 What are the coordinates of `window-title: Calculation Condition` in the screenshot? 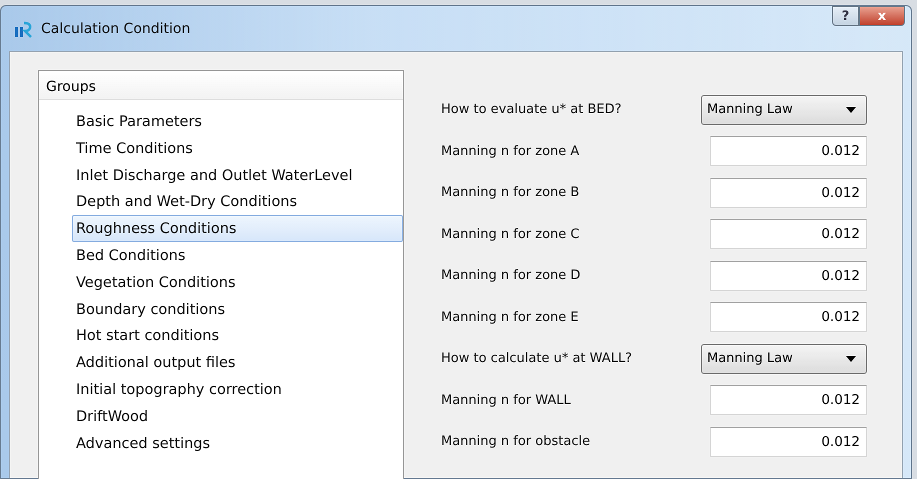 It's located at (115, 28).